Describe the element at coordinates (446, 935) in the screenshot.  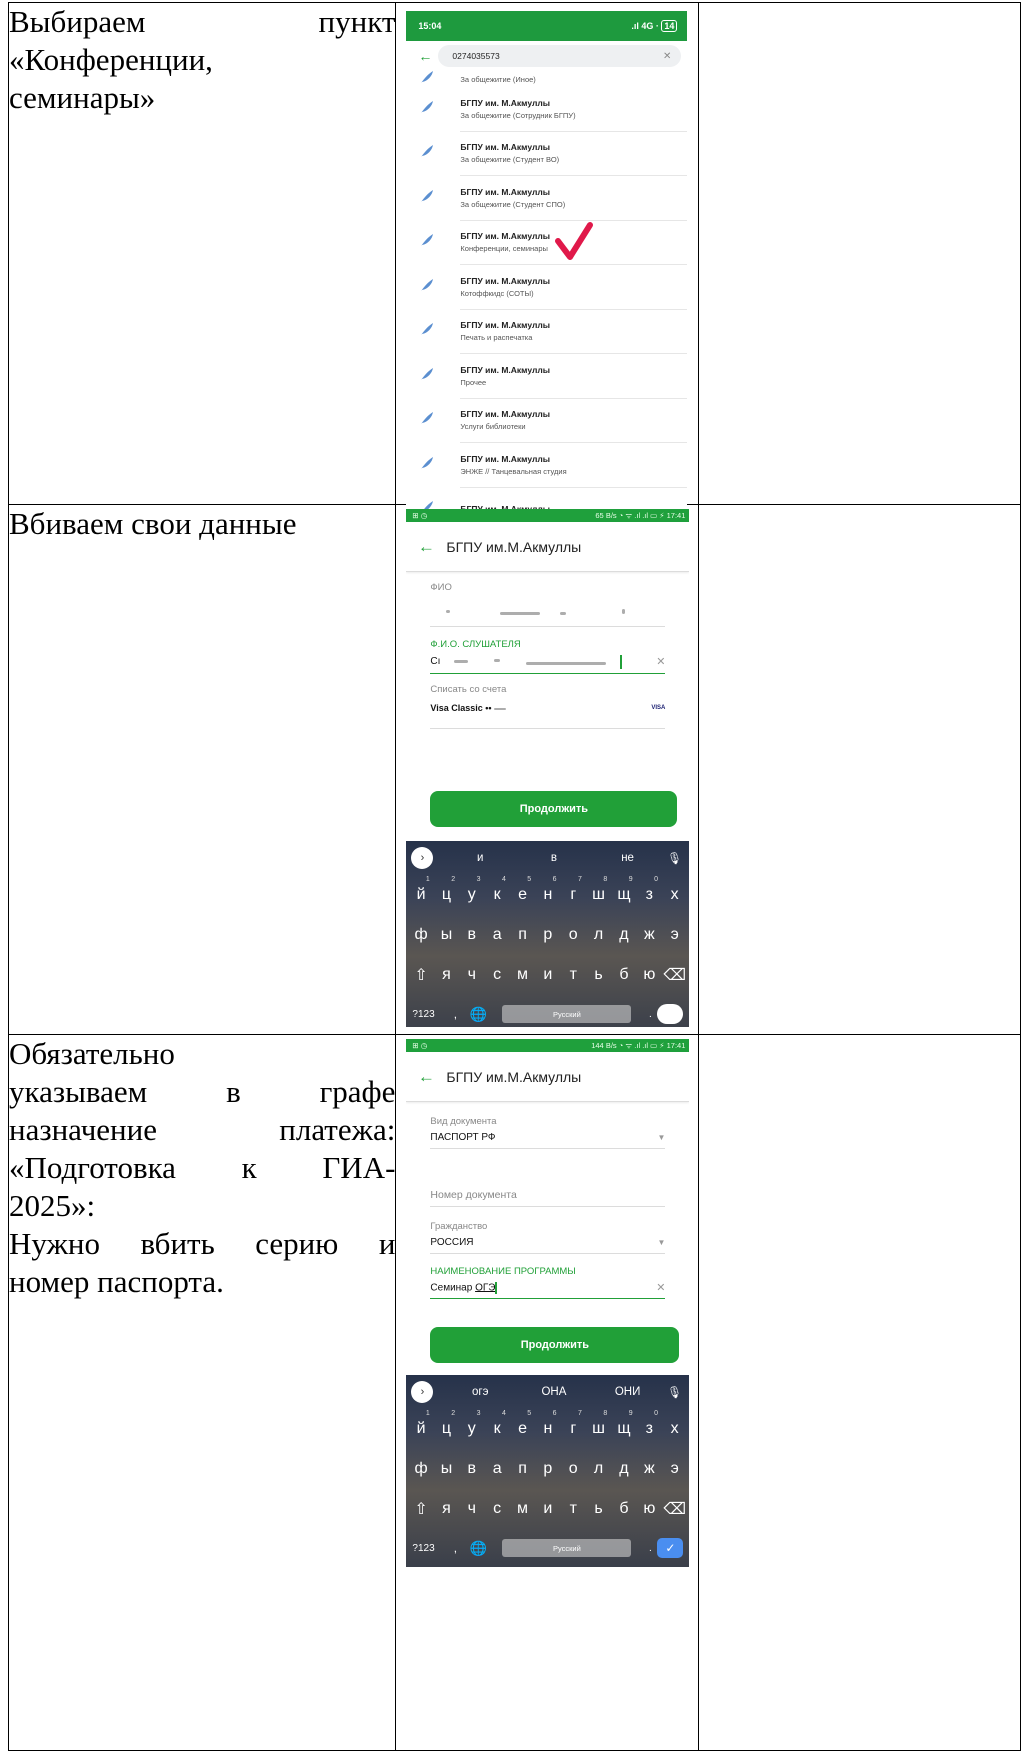
I see `keyboard-key: ы` at that location.